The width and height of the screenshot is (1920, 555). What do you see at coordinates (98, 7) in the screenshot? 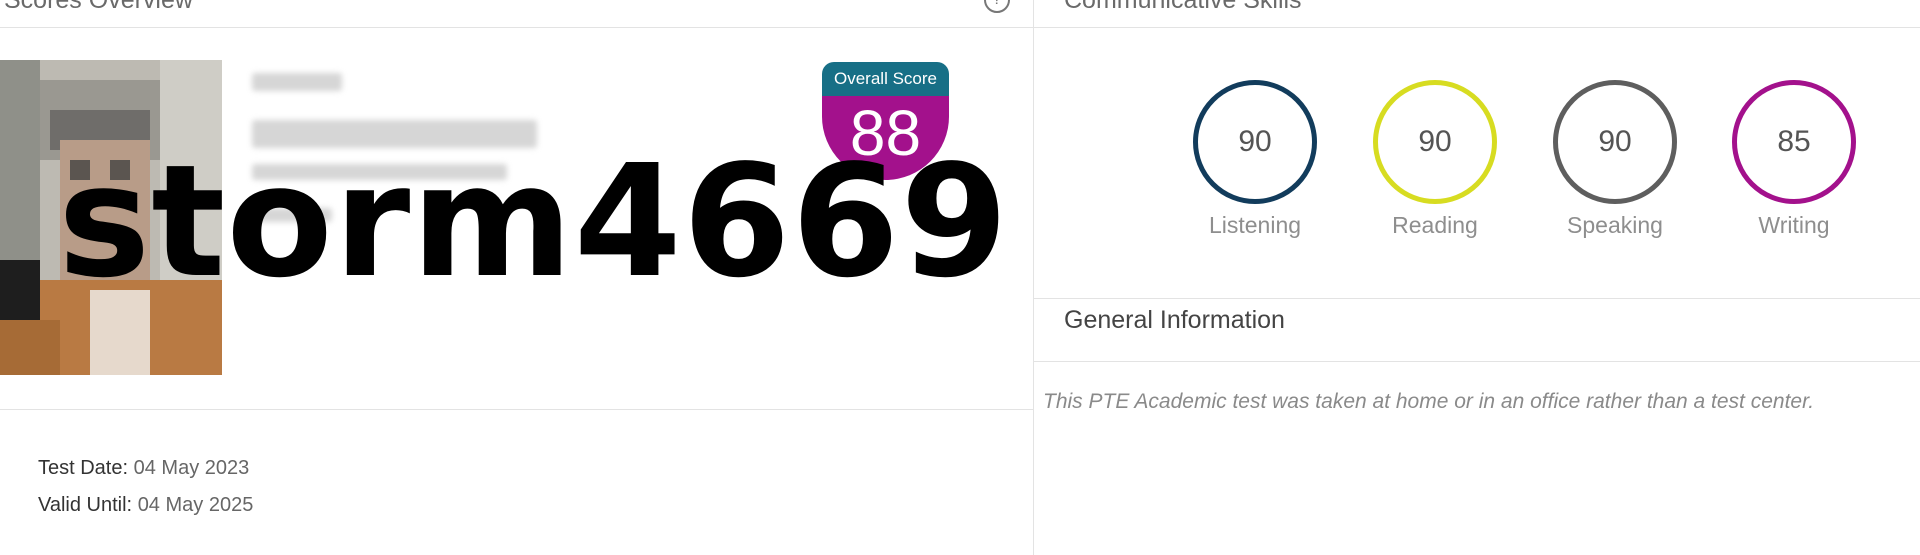
I see `scores-overview-title: Scores Overview` at bounding box center [98, 7].